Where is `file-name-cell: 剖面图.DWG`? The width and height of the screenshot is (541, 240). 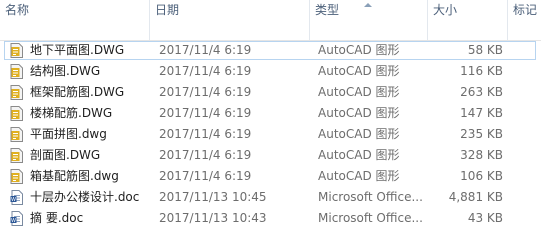 file-name-cell: 剖面图.DWG is located at coordinates (79, 155).